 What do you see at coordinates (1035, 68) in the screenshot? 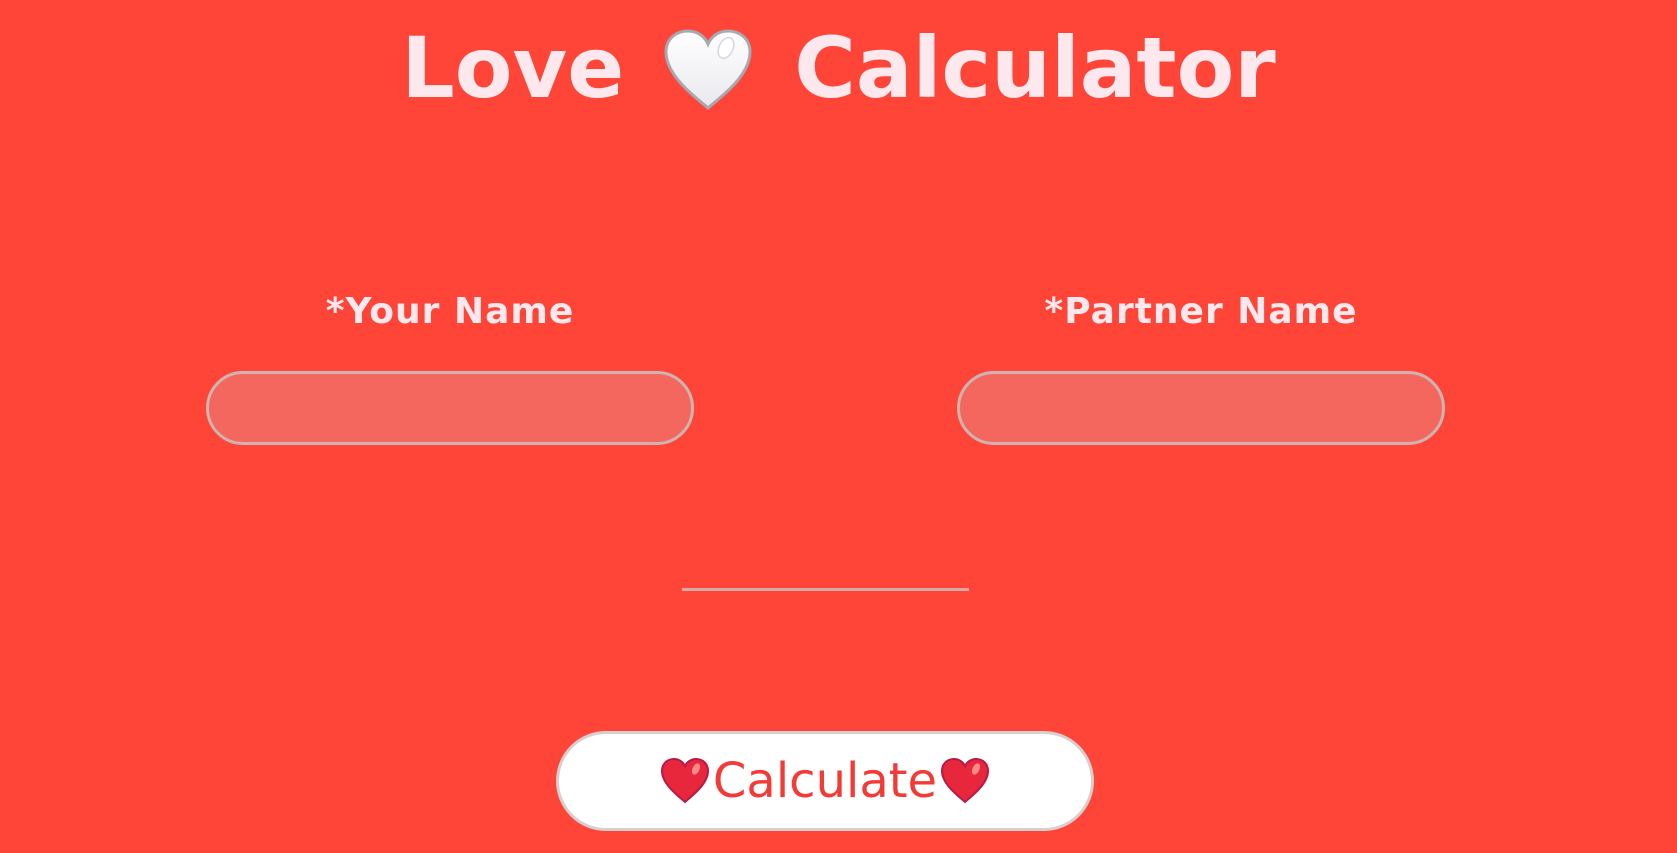
I see `title-calculator: Calculator` at bounding box center [1035, 68].